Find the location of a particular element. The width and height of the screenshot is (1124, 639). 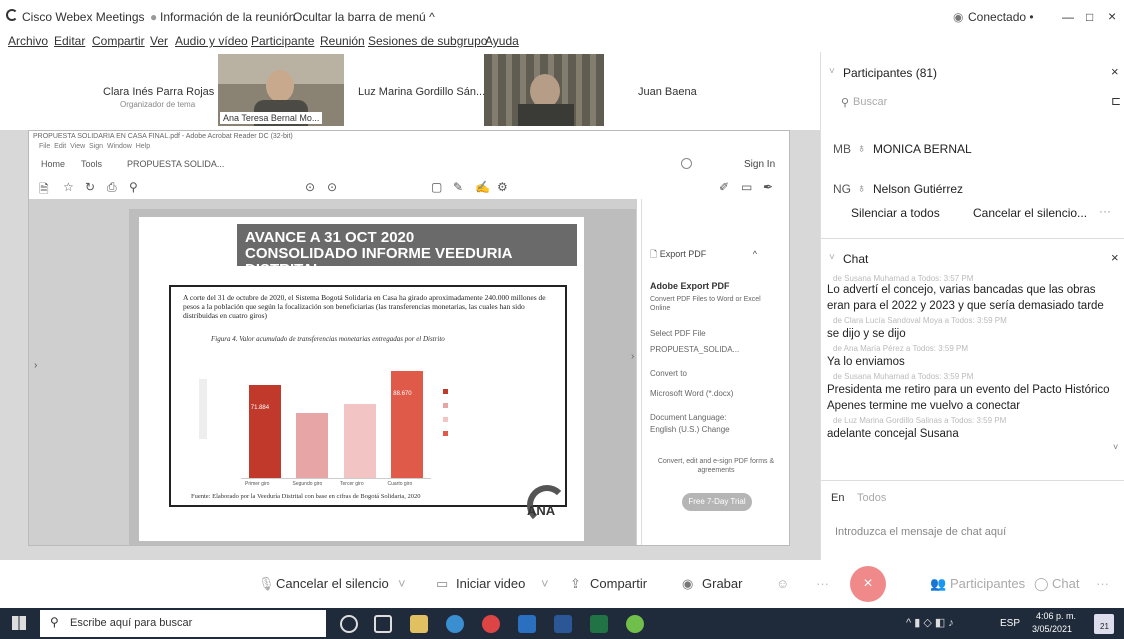

chat-input: Introduzca el mensaje de chat aquí is located at coordinates (920, 532).